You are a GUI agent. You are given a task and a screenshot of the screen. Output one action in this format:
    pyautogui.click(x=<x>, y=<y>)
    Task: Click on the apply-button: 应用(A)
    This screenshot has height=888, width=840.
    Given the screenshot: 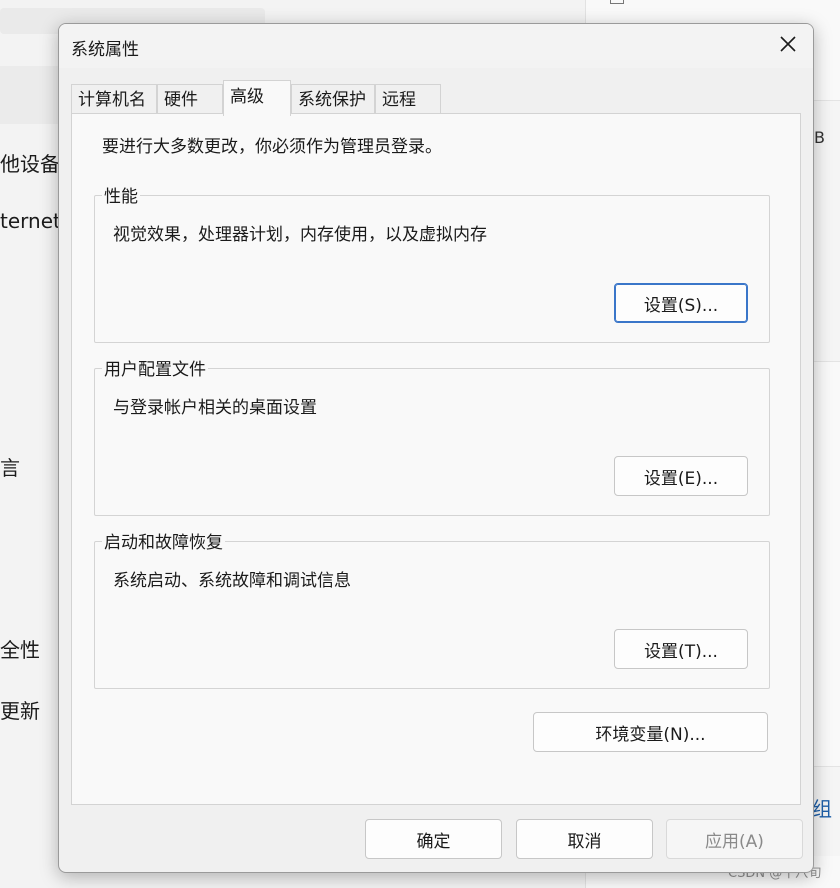 What is the action you would take?
    pyautogui.click(x=734, y=839)
    